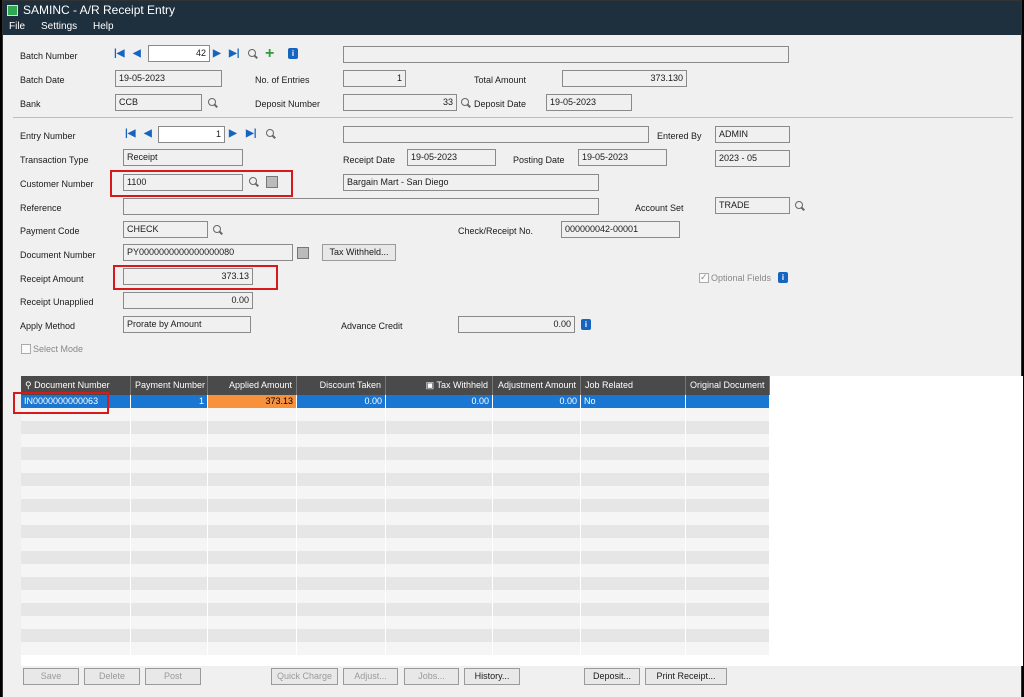  What do you see at coordinates (51, 676) in the screenshot?
I see `save-button: Save` at bounding box center [51, 676].